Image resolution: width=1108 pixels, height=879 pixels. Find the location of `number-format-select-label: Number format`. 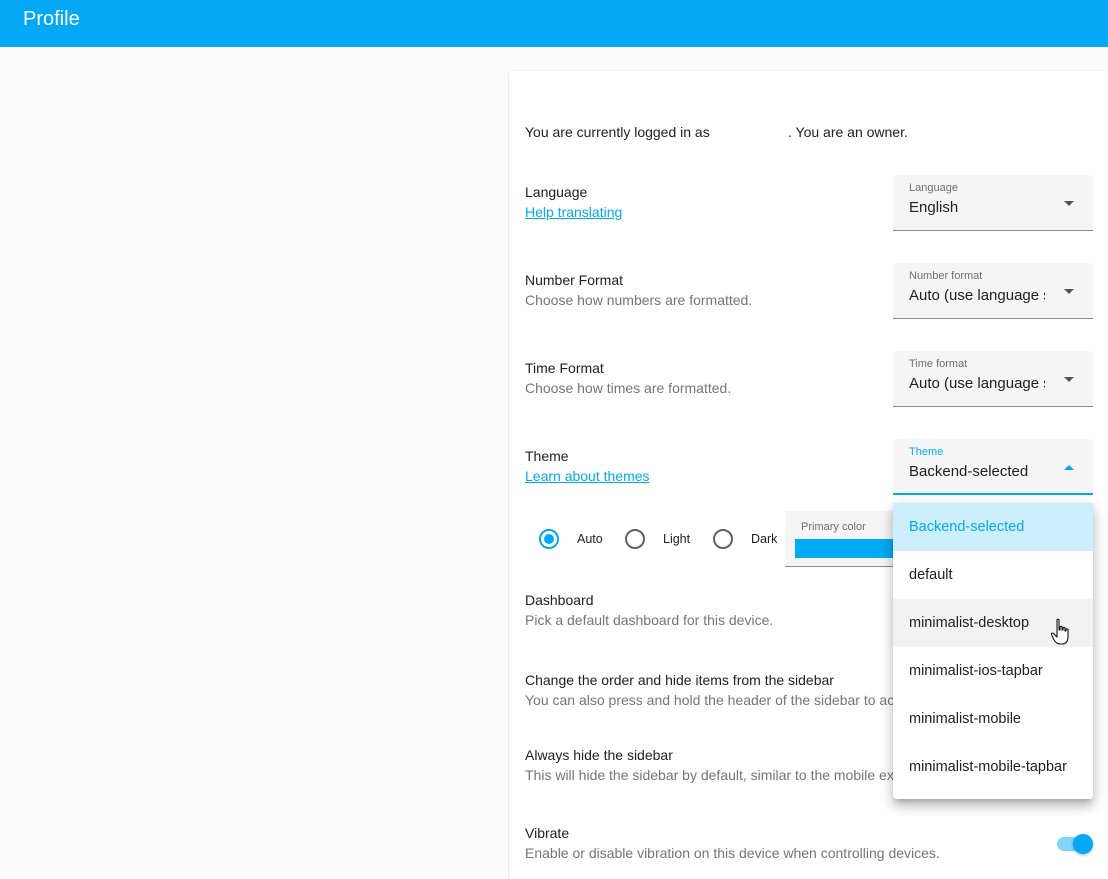

number-format-select-label: Number format is located at coordinates (946, 276).